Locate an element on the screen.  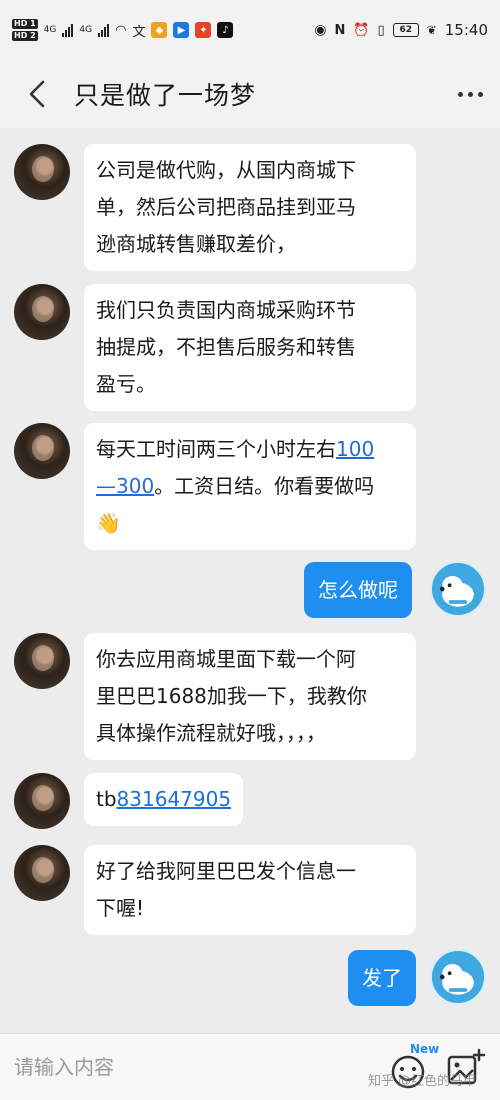
notification-app-icon-3: ✦ is located at coordinates (203, 30).